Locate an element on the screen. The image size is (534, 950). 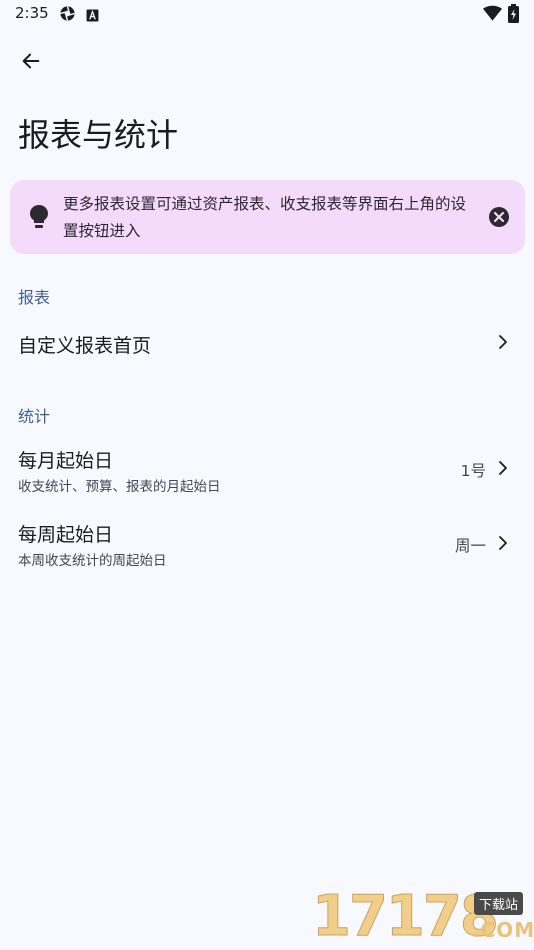
watermark-number: 17178 is located at coordinates (406, 917).